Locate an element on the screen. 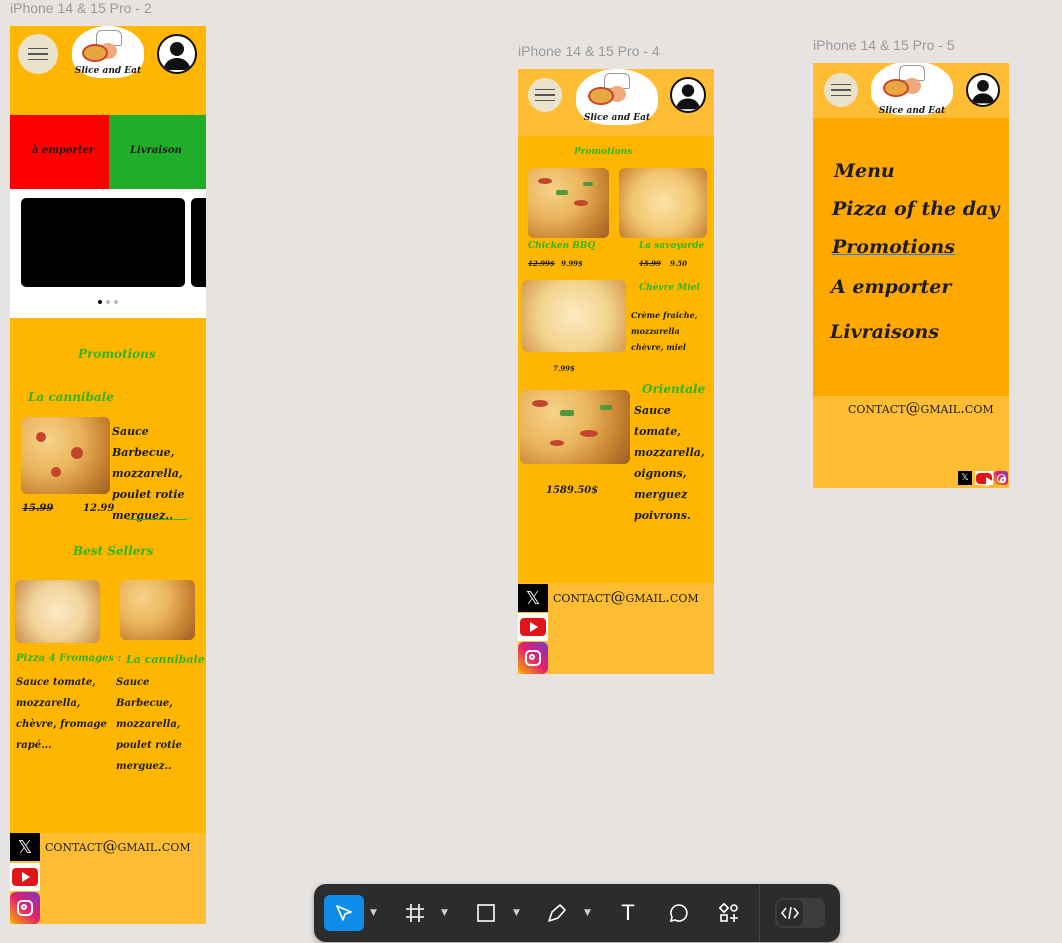 This screenshot has width=1062, height=943. code-icon is located at coordinates (790, 913).